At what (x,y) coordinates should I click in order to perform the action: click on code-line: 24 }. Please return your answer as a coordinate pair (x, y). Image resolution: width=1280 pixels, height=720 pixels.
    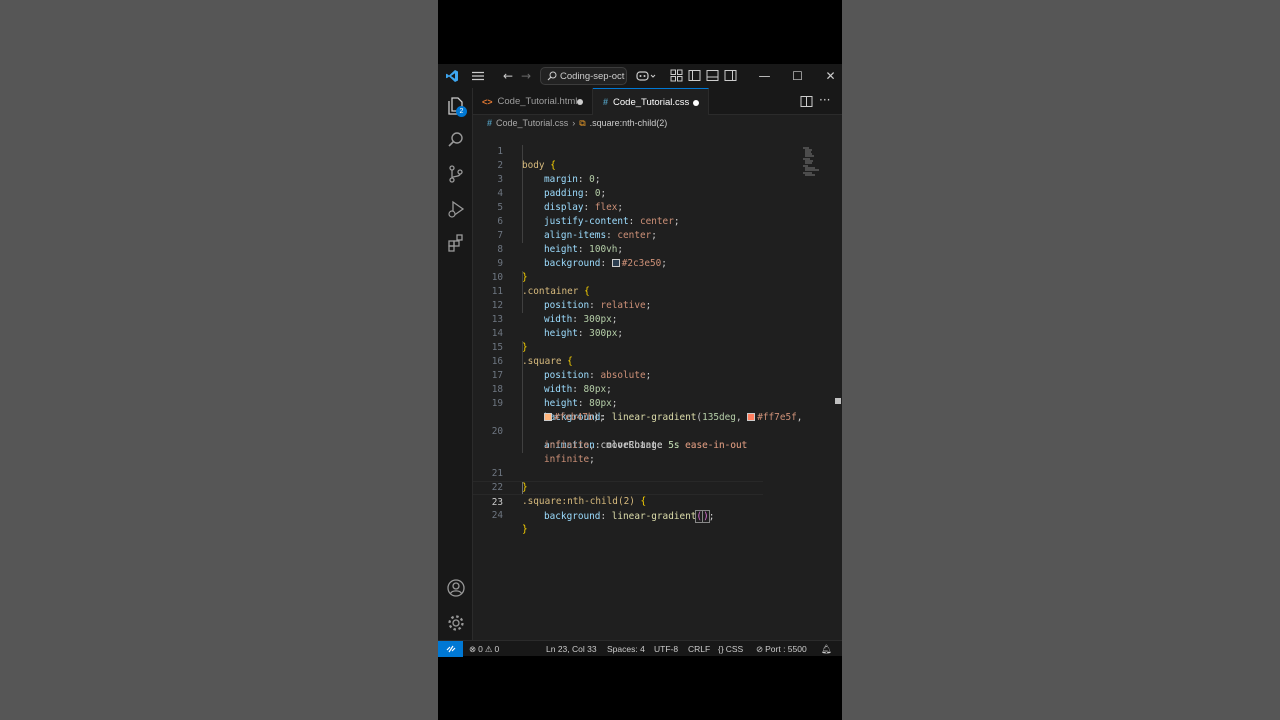
    Looking at the image, I should click on (638, 515).